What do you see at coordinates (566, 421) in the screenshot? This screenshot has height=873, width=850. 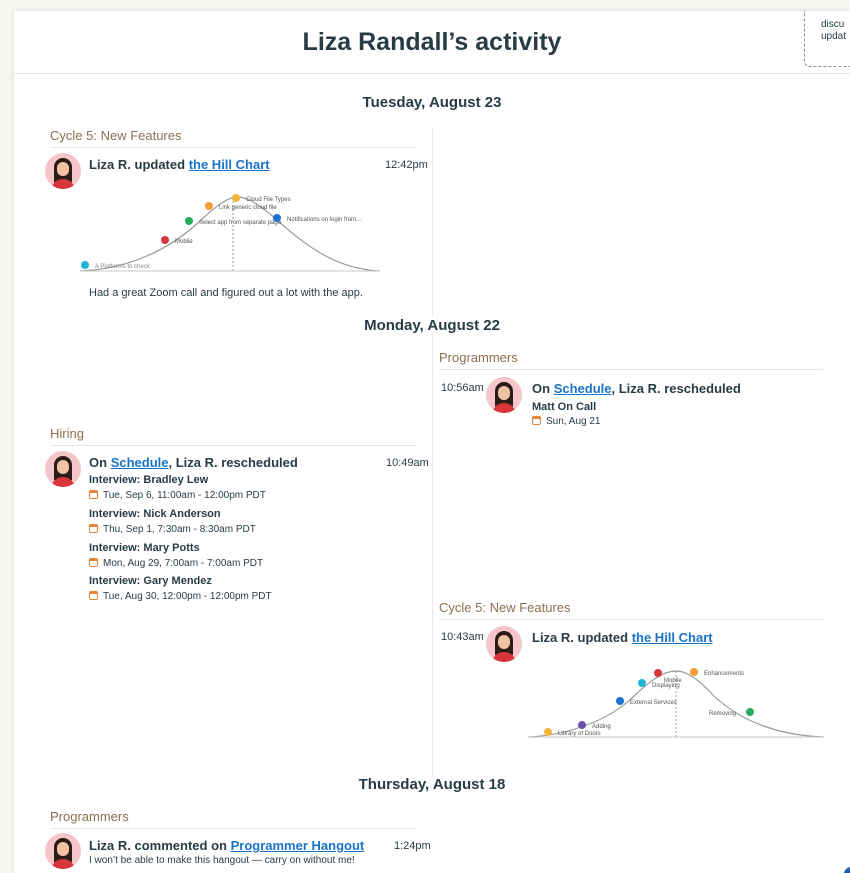 I see `event-when: Sun, Aug 21` at bounding box center [566, 421].